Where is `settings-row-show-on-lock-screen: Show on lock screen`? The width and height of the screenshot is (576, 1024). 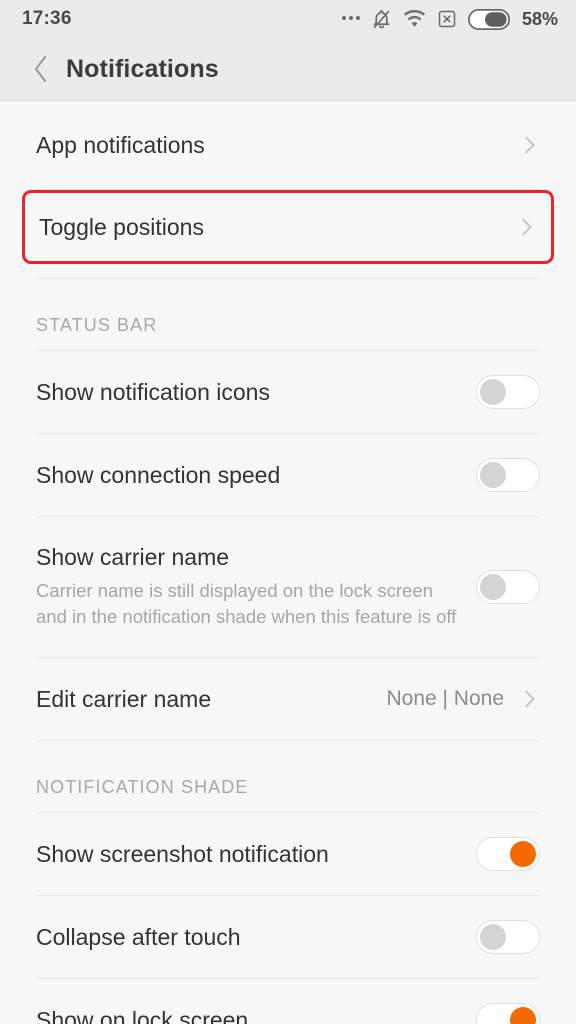
settings-row-show-on-lock-screen: Show on lock screen is located at coordinates (288, 1001).